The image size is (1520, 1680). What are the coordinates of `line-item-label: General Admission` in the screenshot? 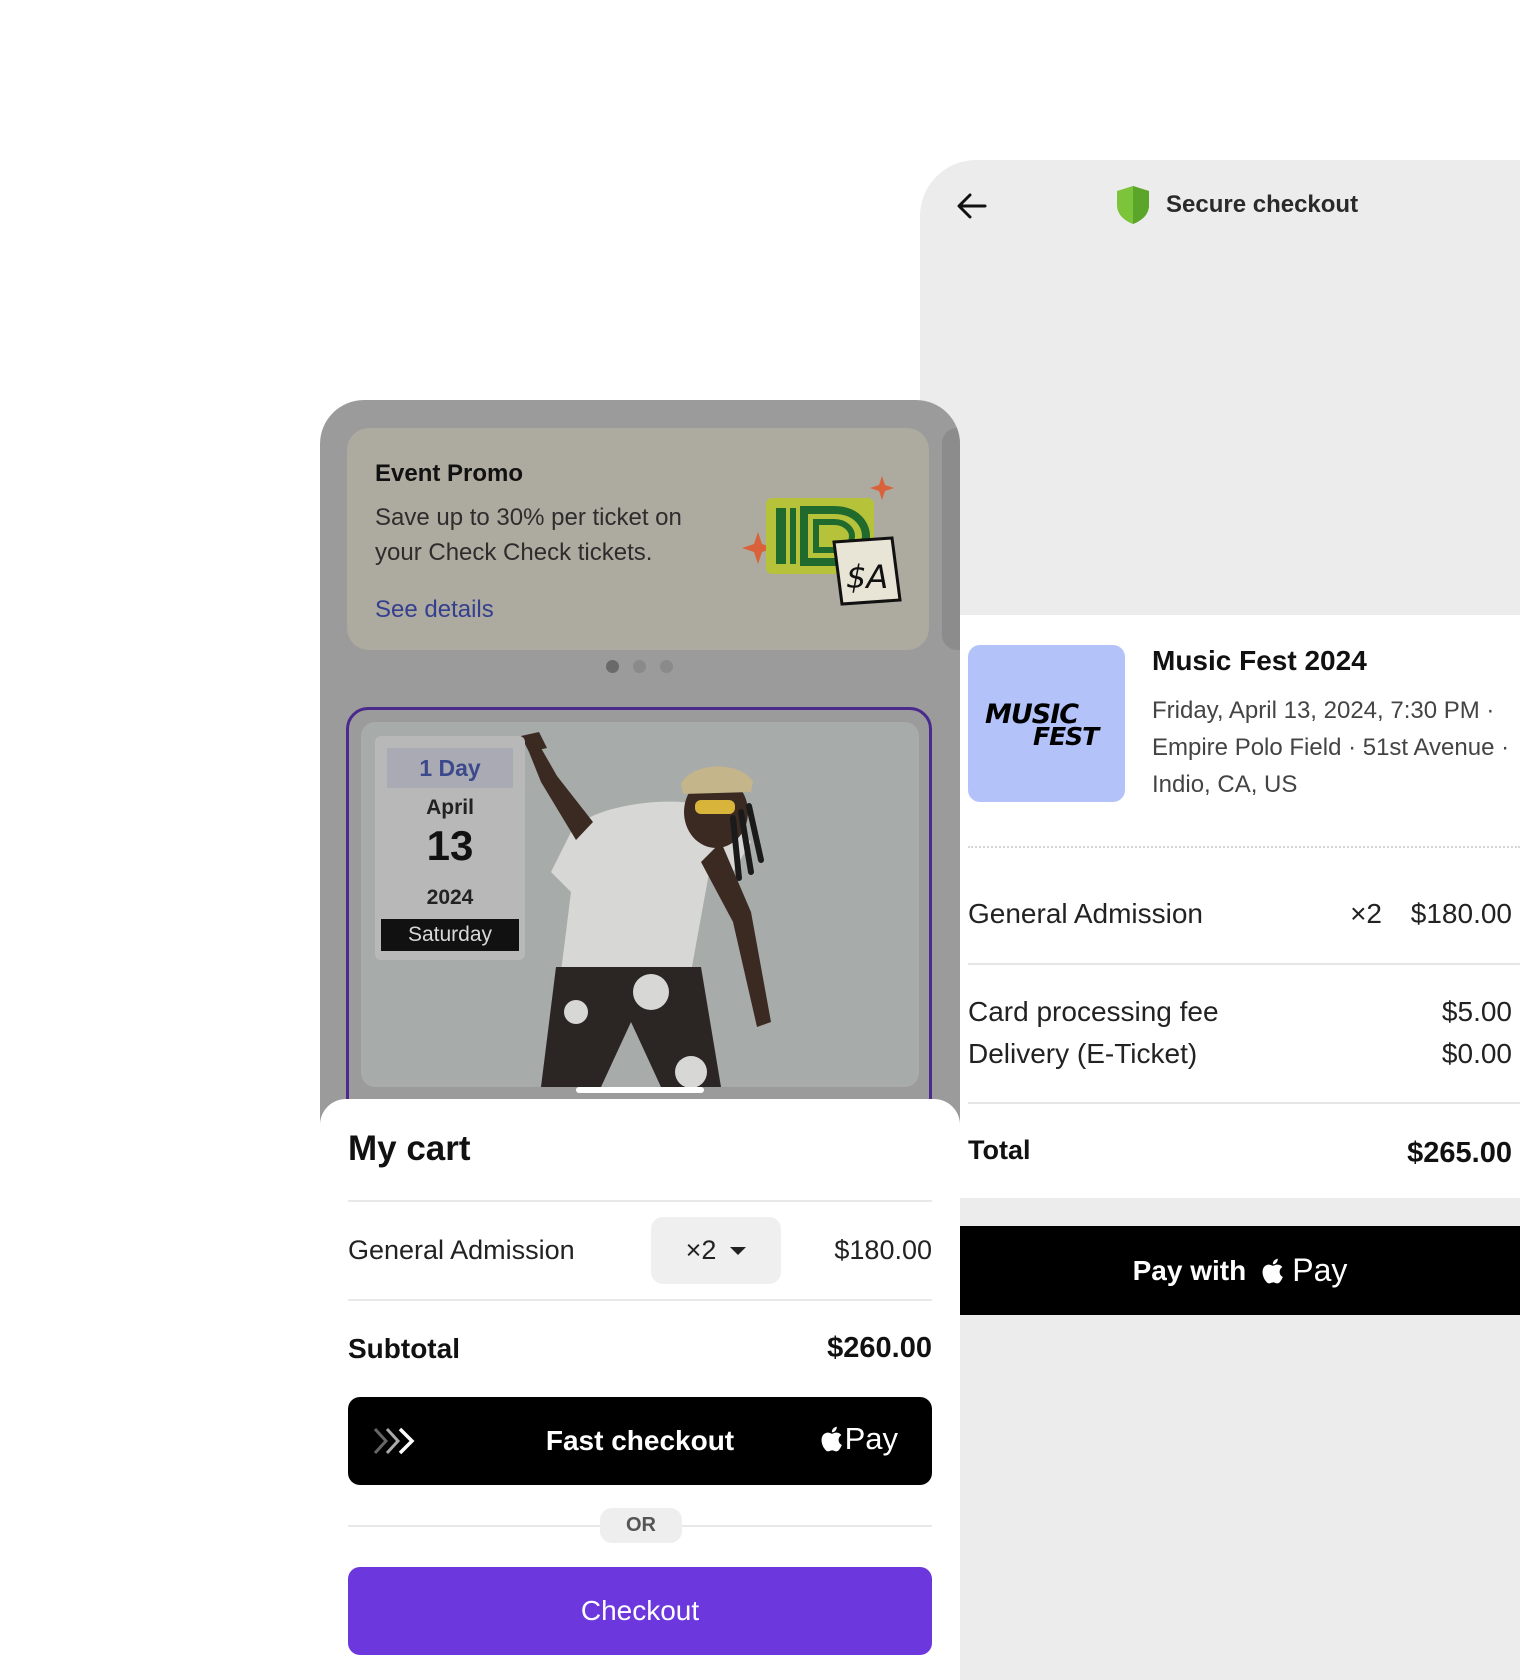 It's located at (1086, 913).